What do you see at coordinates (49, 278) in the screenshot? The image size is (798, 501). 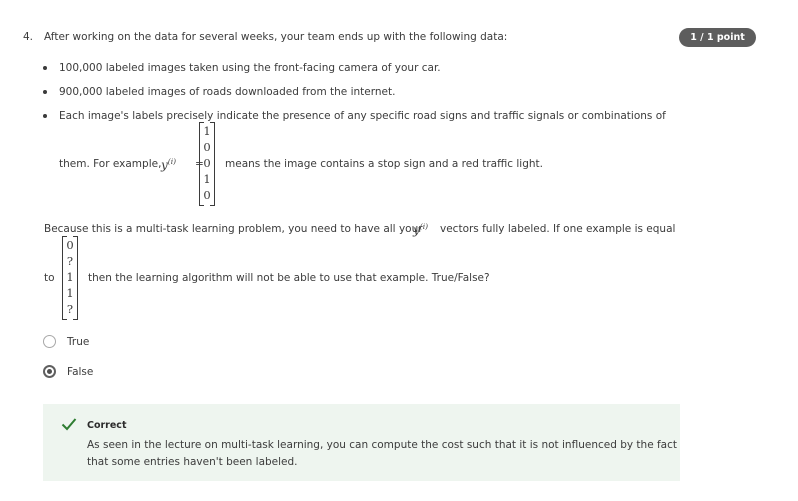 I see `multitask-to-text: to` at bounding box center [49, 278].